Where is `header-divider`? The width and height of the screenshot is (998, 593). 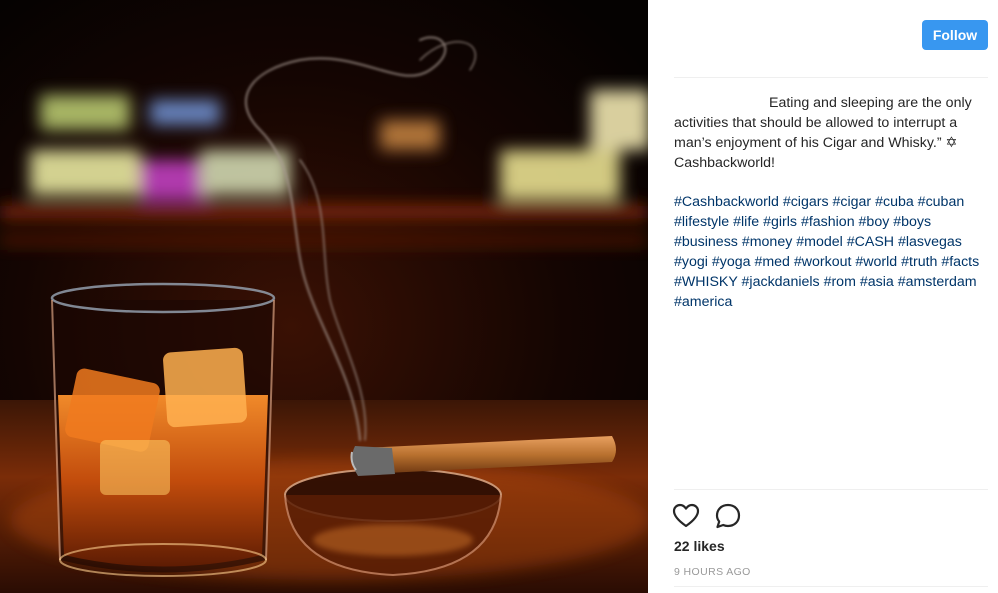
header-divider is located at coordinates (831, 77).